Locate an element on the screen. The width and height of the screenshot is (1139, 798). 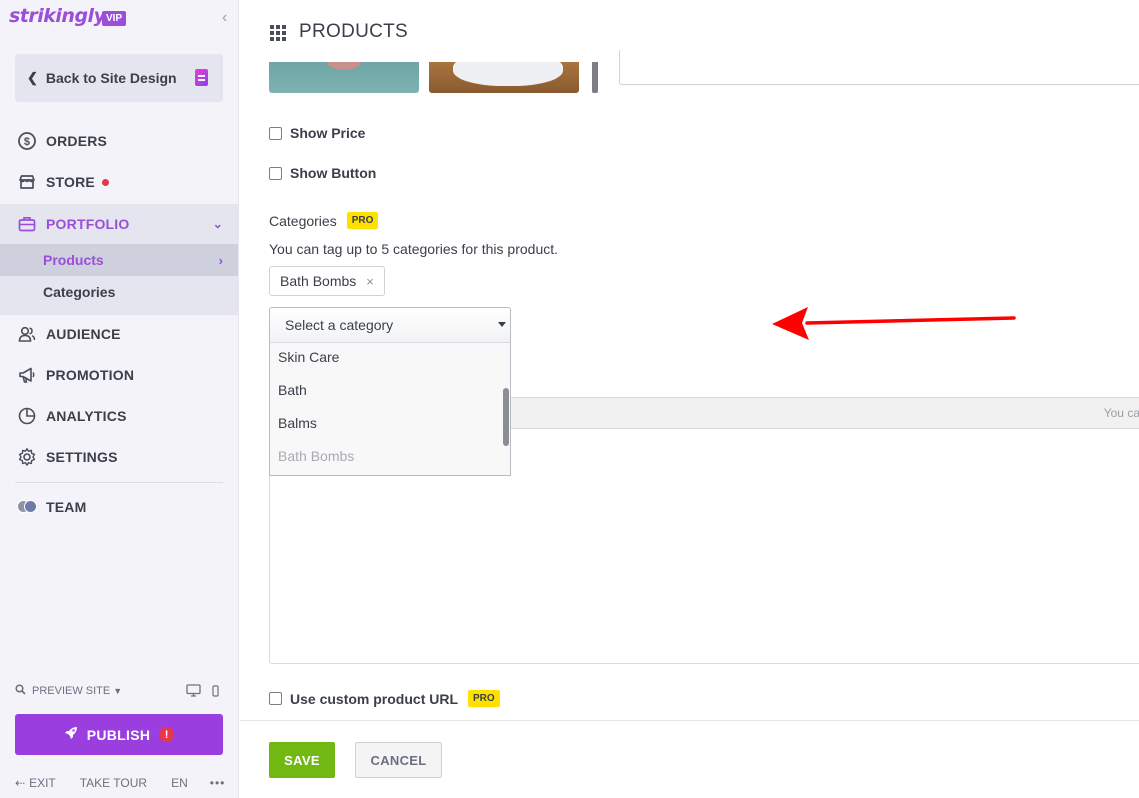
nav-orders-label: ORDERS is located at coordinates (77, 141).